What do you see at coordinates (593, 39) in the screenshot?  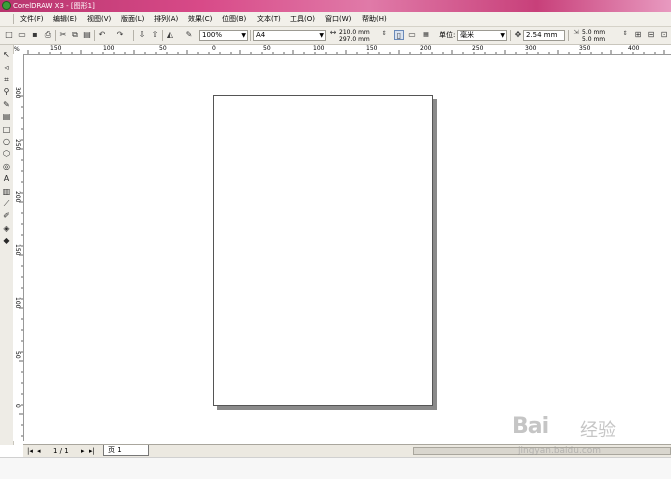 I see `duplicate-y-value: 5.0 mm` at bounding box center [593, 39].